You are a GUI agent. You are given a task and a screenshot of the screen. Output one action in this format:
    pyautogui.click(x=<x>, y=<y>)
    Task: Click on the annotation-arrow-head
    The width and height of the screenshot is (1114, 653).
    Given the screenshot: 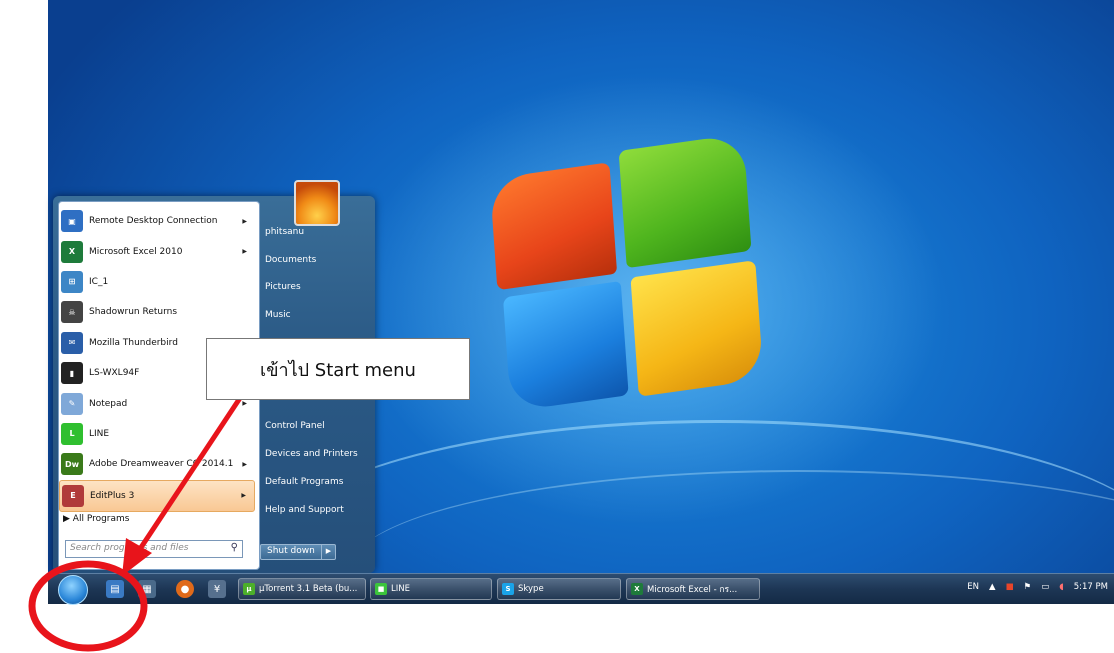 What is the action you would take?
    pyautogui.click(x=137, y=557)
    